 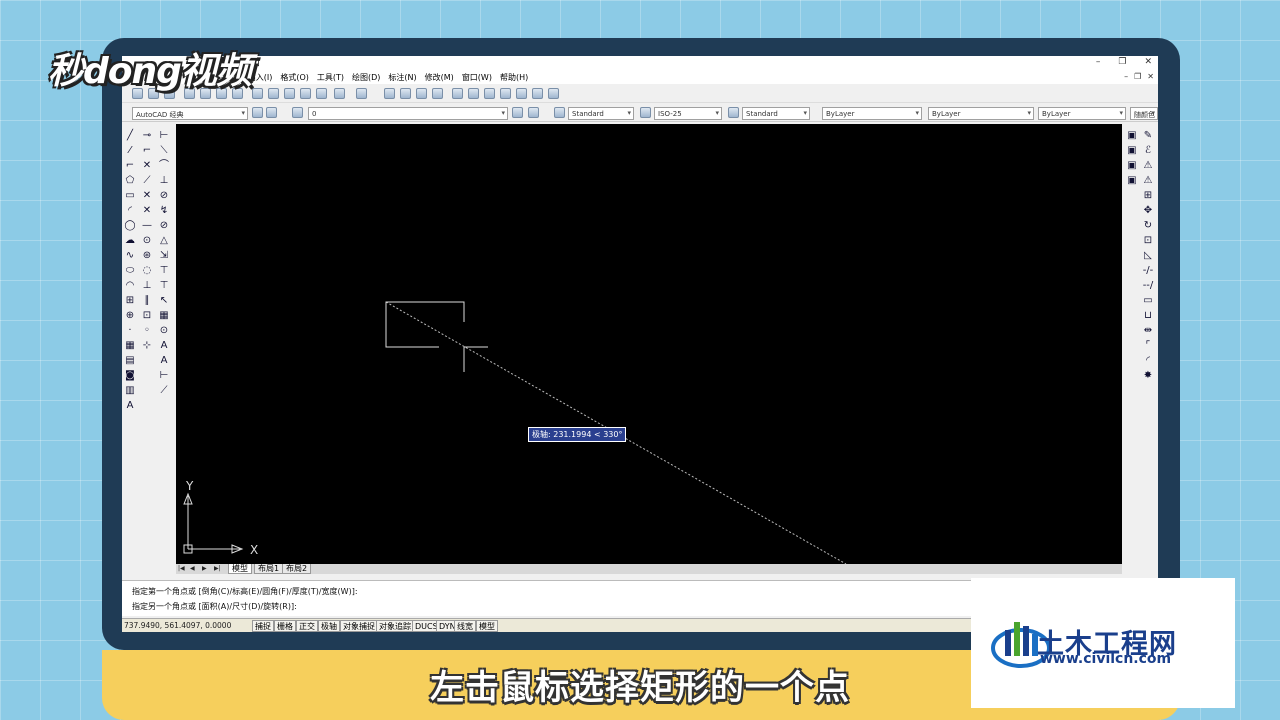 What do you see at coordinates (389, 93) in the screenshot?
I see `pan-icon` at bounding box center [389, 93].